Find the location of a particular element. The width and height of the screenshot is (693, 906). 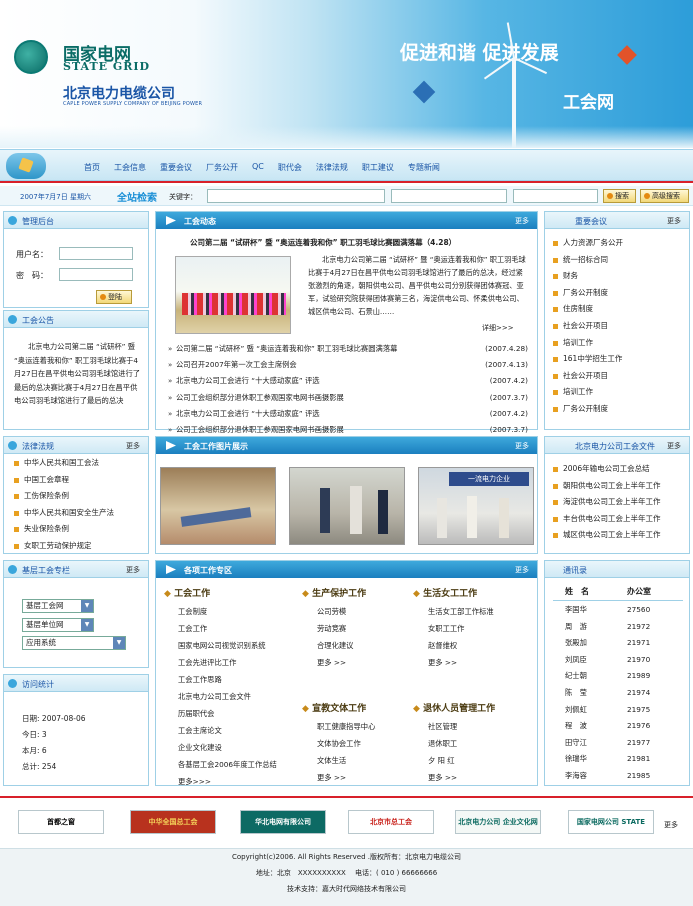

news-item: 公司工会组织部分退休职工参观国家电网书画摄影展 (2007.3.7) is located at coordinates (348, 398).